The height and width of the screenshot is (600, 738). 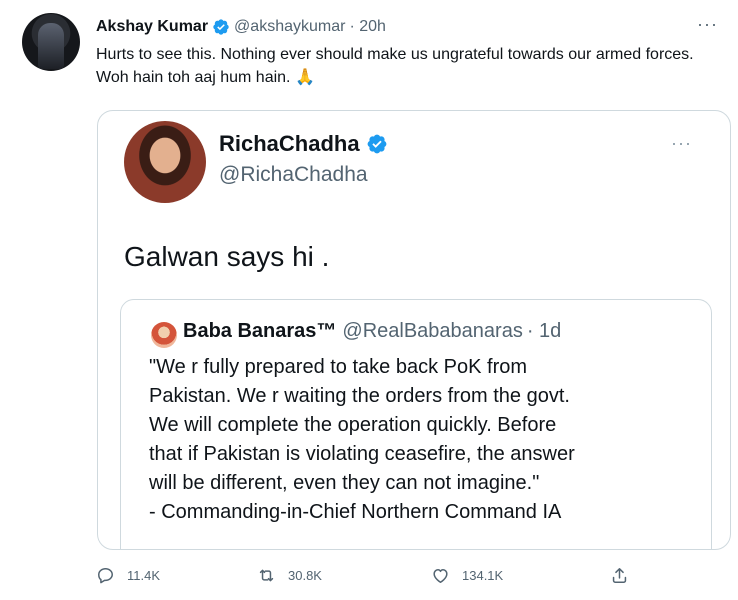 I want to click on like-button: 134.1K, so click(x=467, y=575).